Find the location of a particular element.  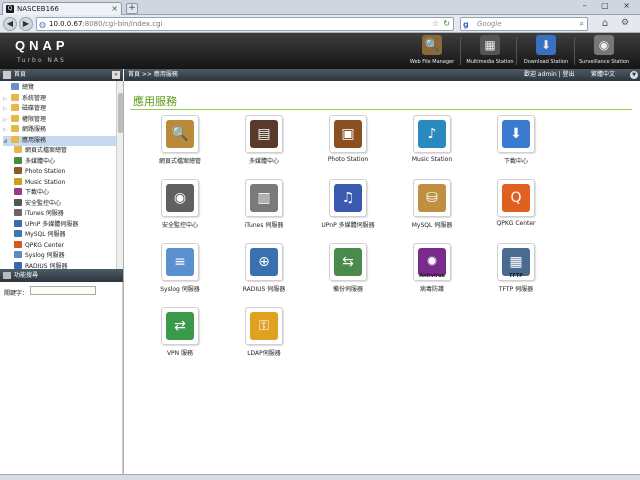

tree-item: Photo Station is located at coordinates (65, 172).